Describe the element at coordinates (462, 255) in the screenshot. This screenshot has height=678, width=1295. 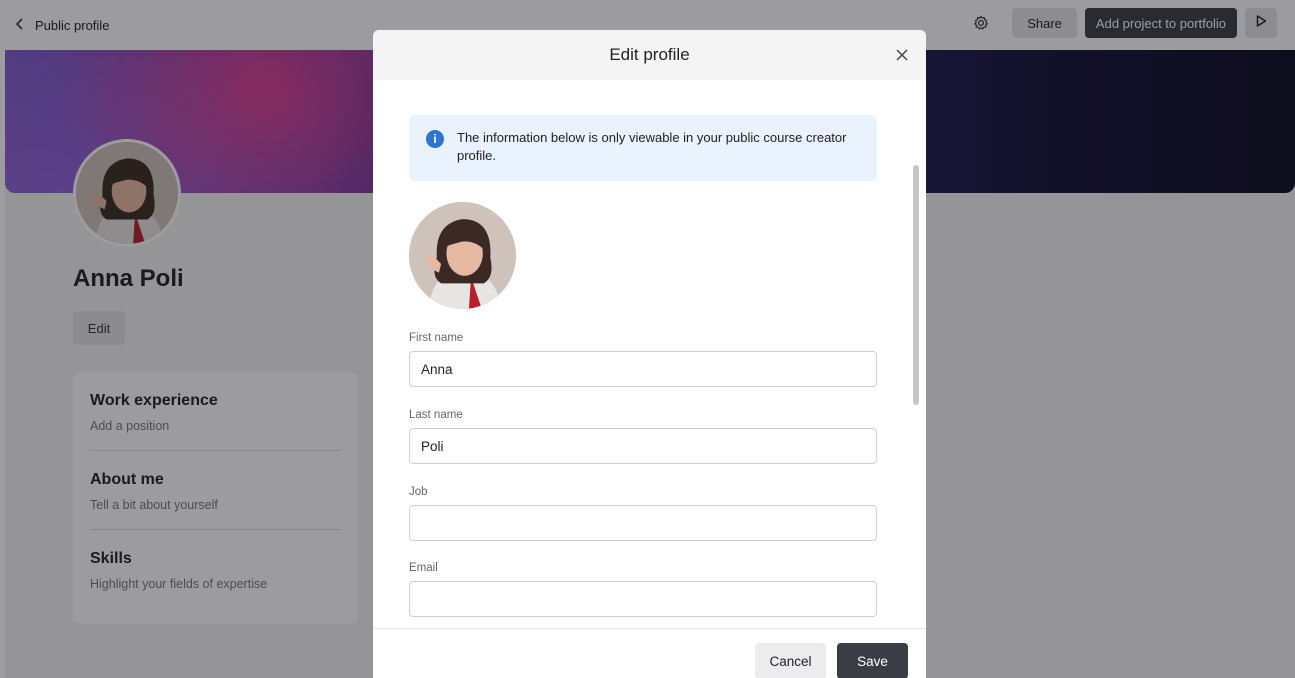
I see `avatar-upload` at that location.